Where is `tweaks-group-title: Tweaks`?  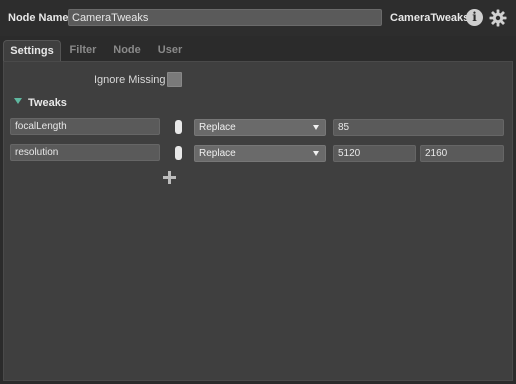 tweaks-group-title: Tweaks is located at coordinates (47, 103).